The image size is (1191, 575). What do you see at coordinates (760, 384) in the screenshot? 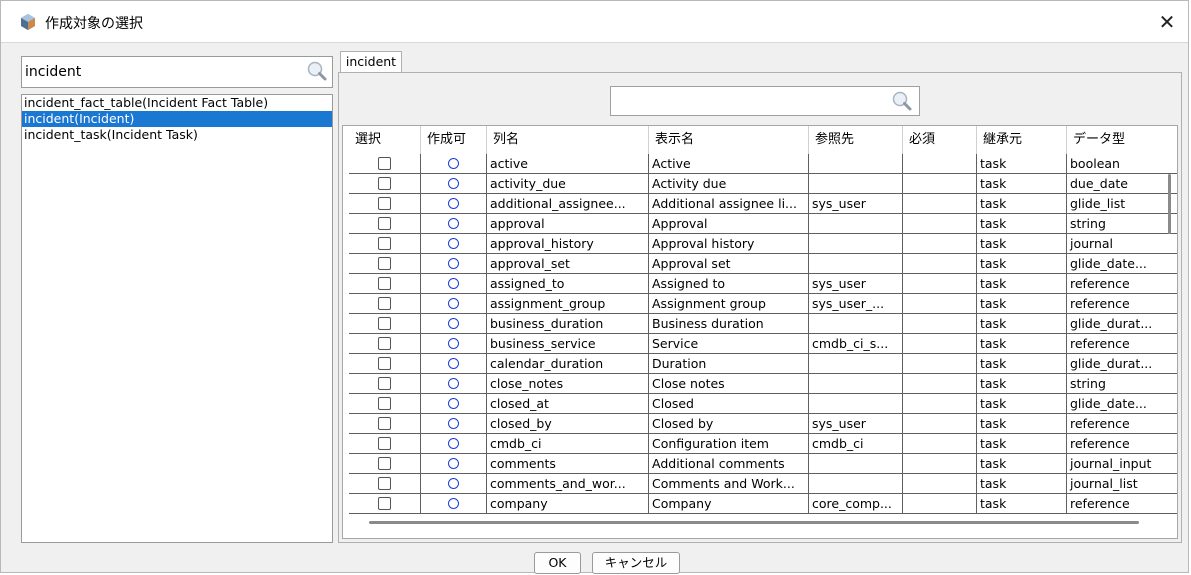
I see `table-row: close_notes Close notes task string` at bounding box center [760, 384].